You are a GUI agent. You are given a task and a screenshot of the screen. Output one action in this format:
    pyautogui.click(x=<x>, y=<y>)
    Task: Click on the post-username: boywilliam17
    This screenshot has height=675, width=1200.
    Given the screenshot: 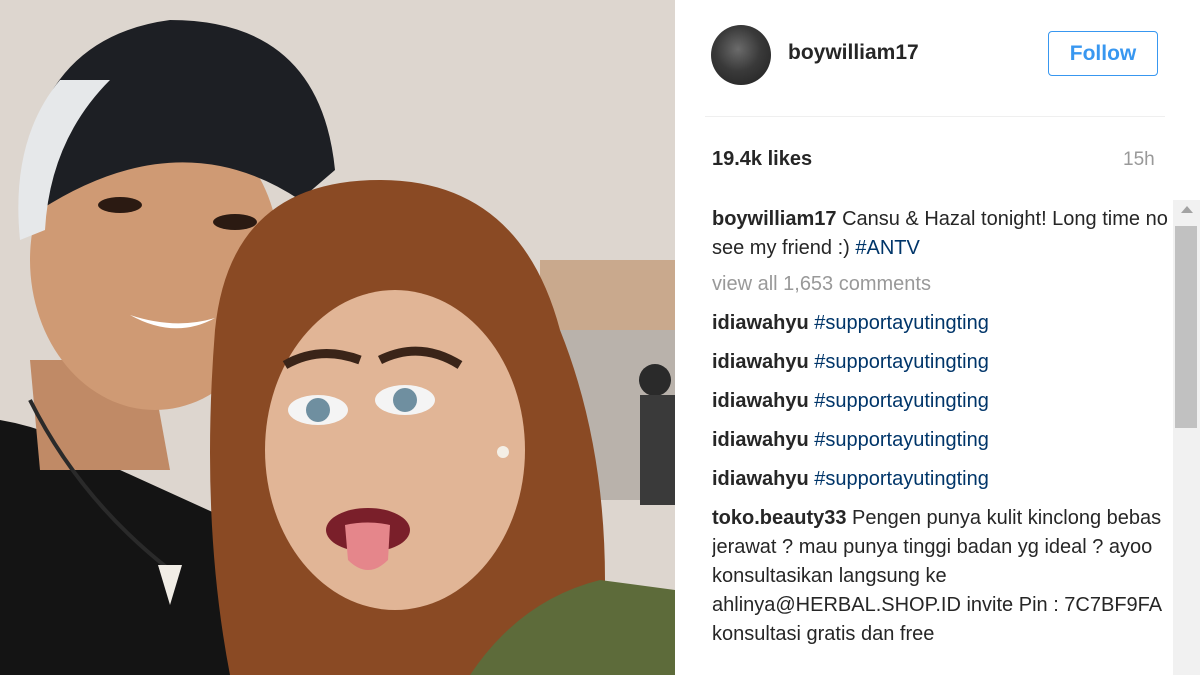 What is the action you would take?
    pyautogui.click(x=853, y=53)
    